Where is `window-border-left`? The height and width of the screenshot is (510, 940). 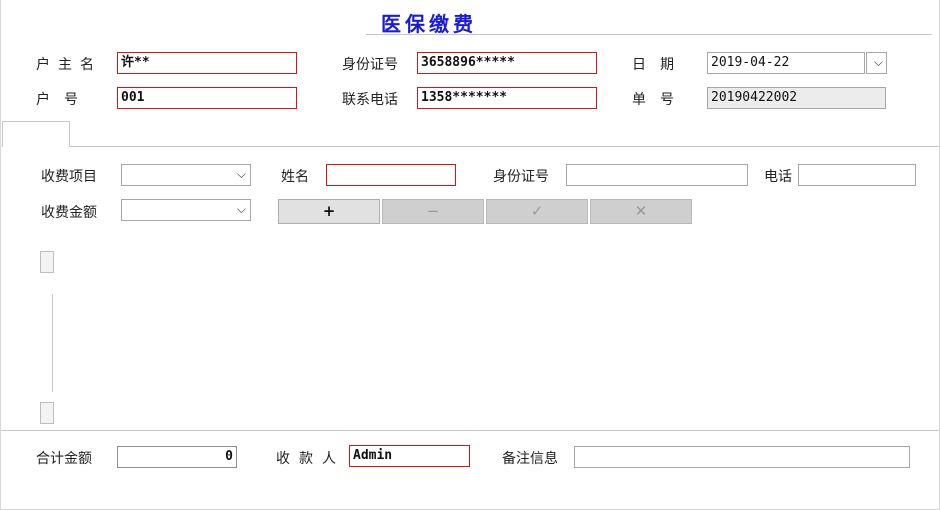
window-border-left is located at coordinates (0, 255).